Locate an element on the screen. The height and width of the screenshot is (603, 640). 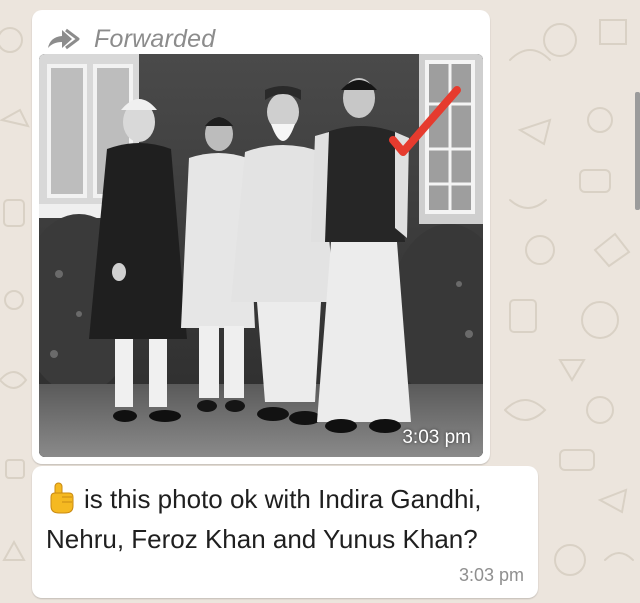
forwarded-header: Forwarded is located at coordinates (130, 39).